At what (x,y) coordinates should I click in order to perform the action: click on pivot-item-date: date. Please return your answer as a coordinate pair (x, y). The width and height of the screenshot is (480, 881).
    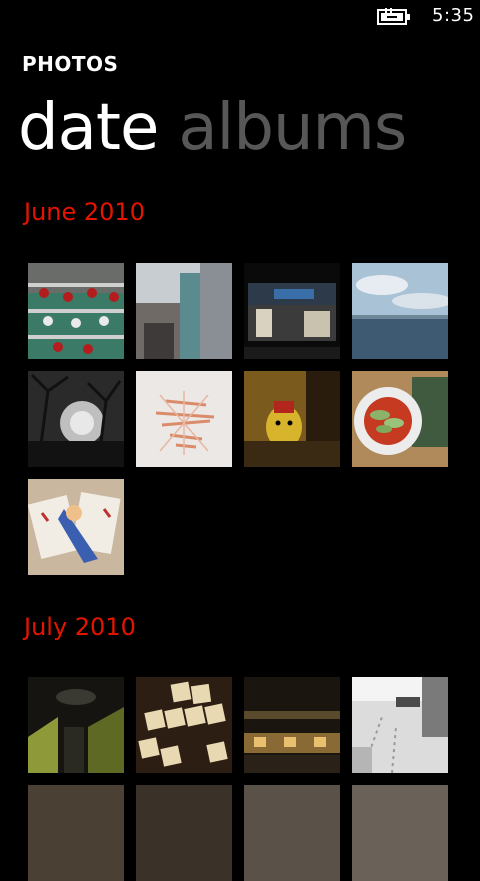
    Looking at the image, I should click on (88, 128).